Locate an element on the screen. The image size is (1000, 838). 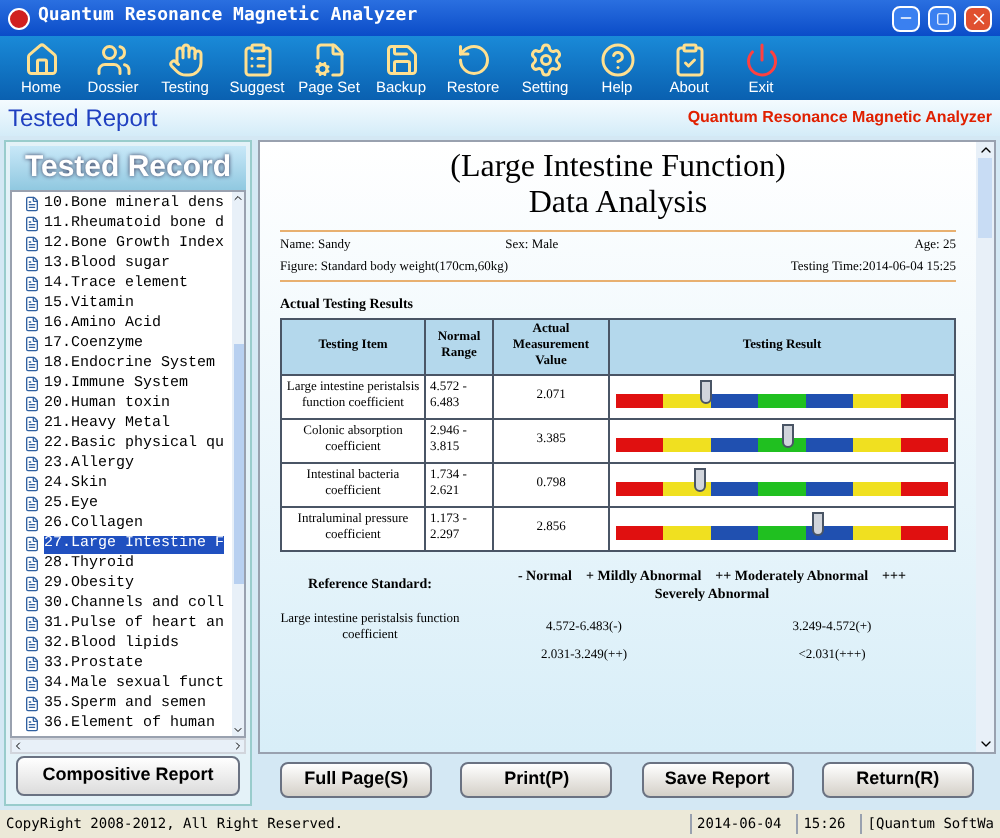
report-subtitle: Data Analysis is located at coordinates (618, 204).